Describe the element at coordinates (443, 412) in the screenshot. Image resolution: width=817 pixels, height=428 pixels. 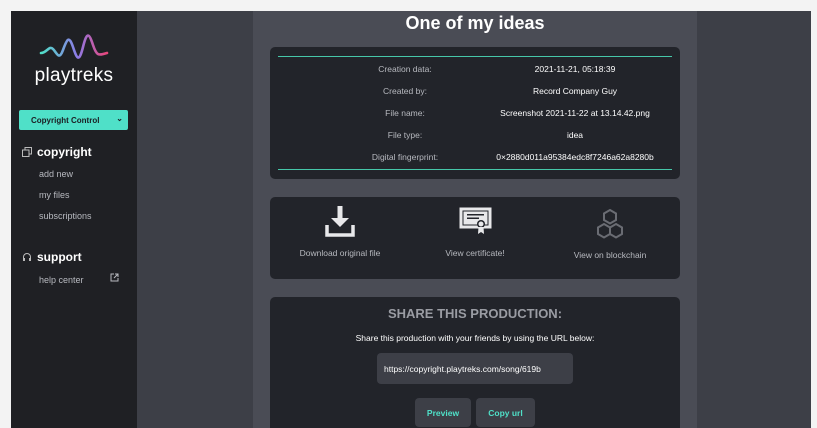
I see `preview-button: Preview` at that location.